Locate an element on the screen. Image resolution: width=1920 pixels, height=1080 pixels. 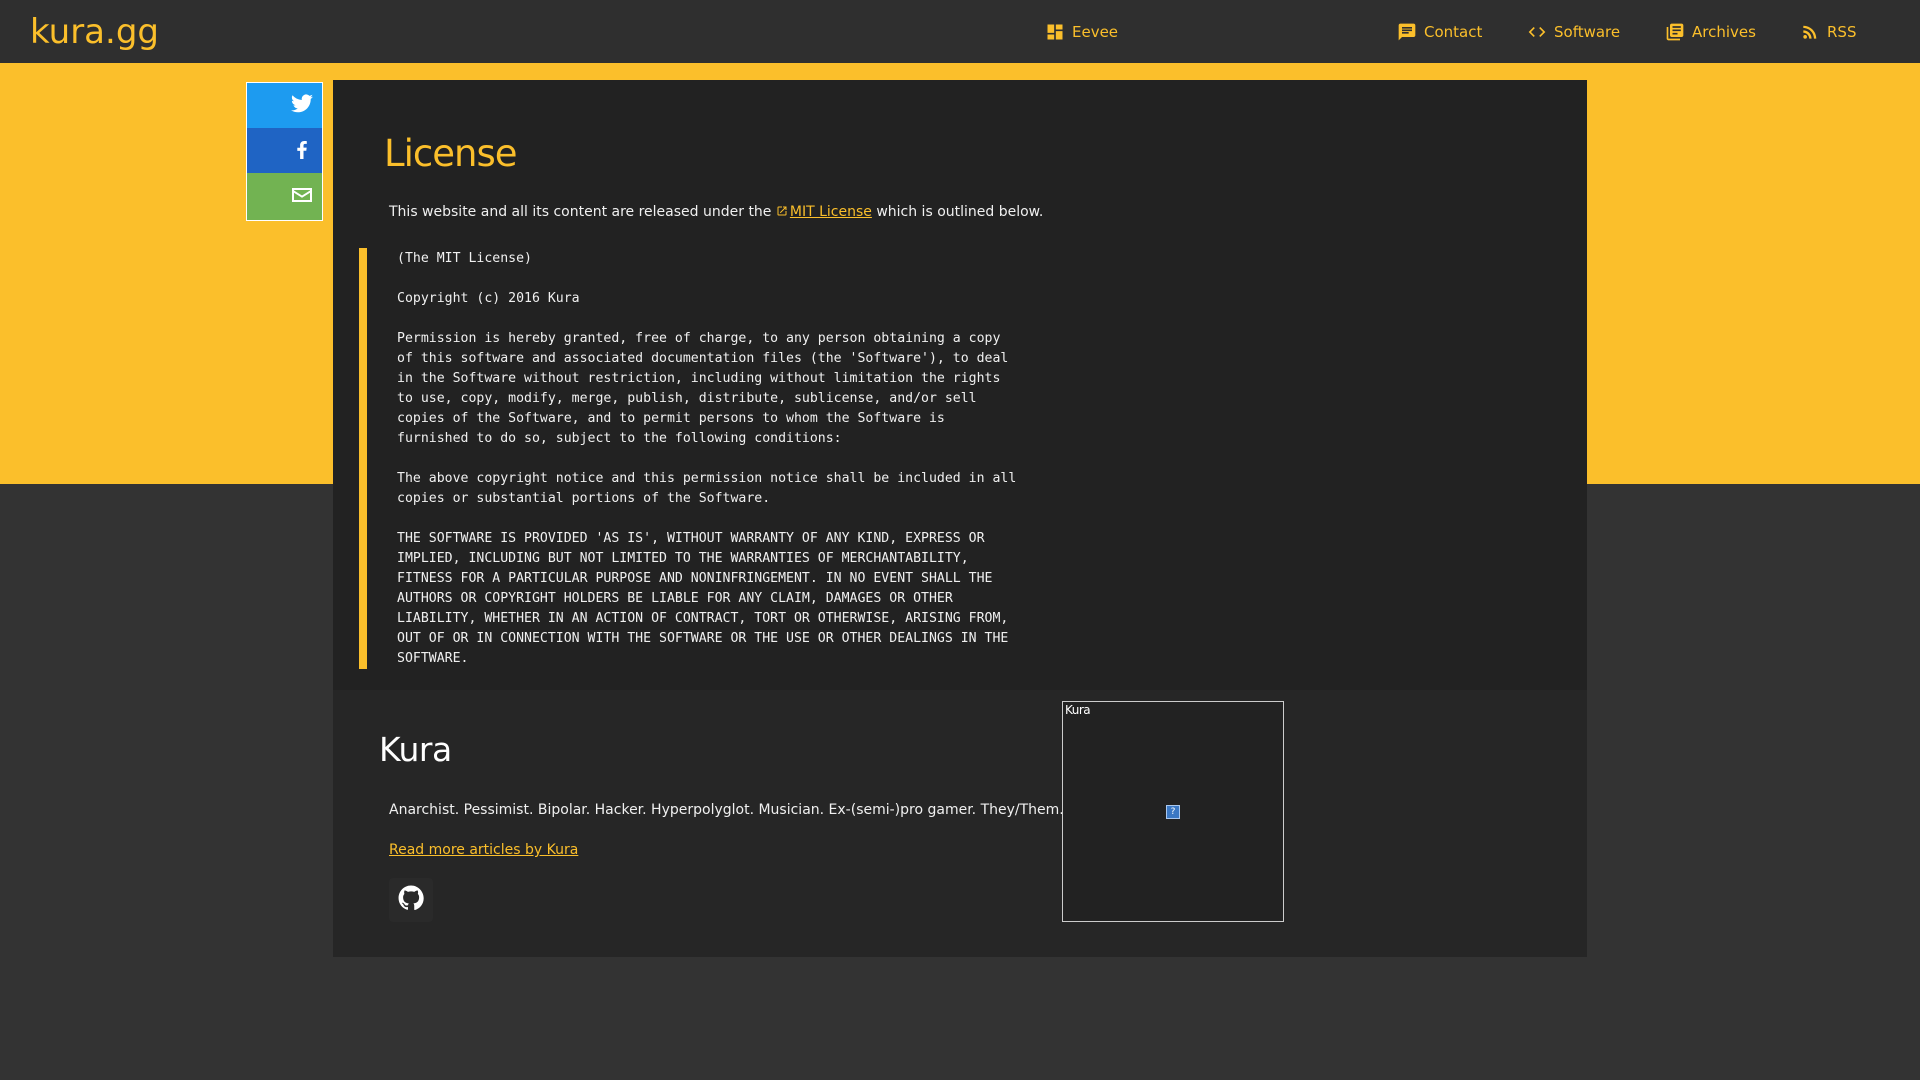
mit-license-link: MIT License is located at coordinates (824, 212).